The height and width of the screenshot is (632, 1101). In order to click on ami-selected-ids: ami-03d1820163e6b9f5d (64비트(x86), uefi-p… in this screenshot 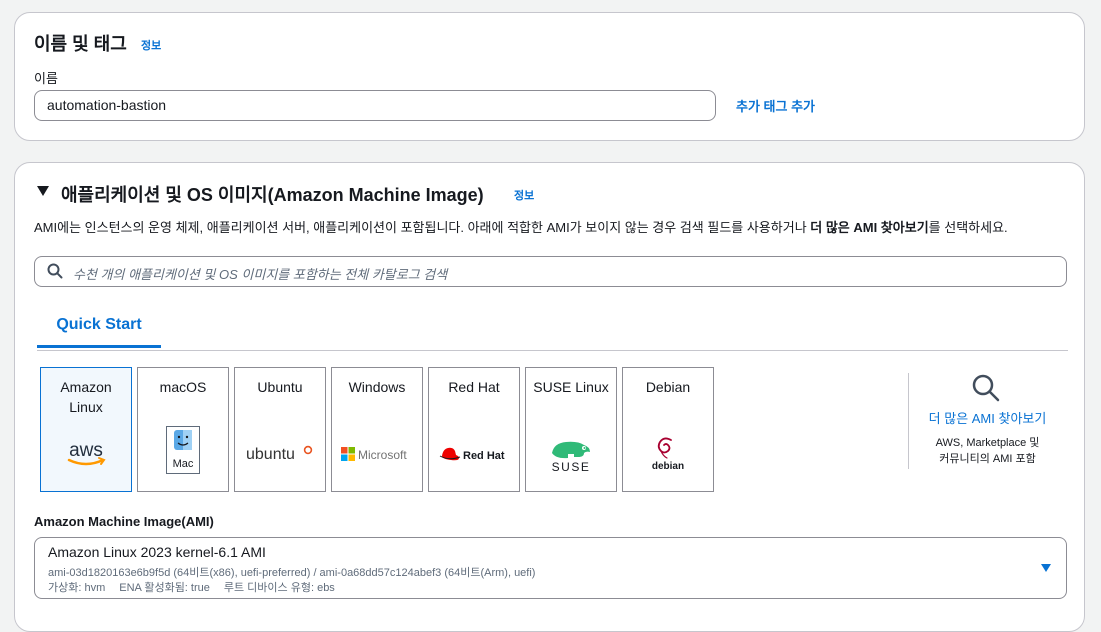, I will do `click(292, 573)`.